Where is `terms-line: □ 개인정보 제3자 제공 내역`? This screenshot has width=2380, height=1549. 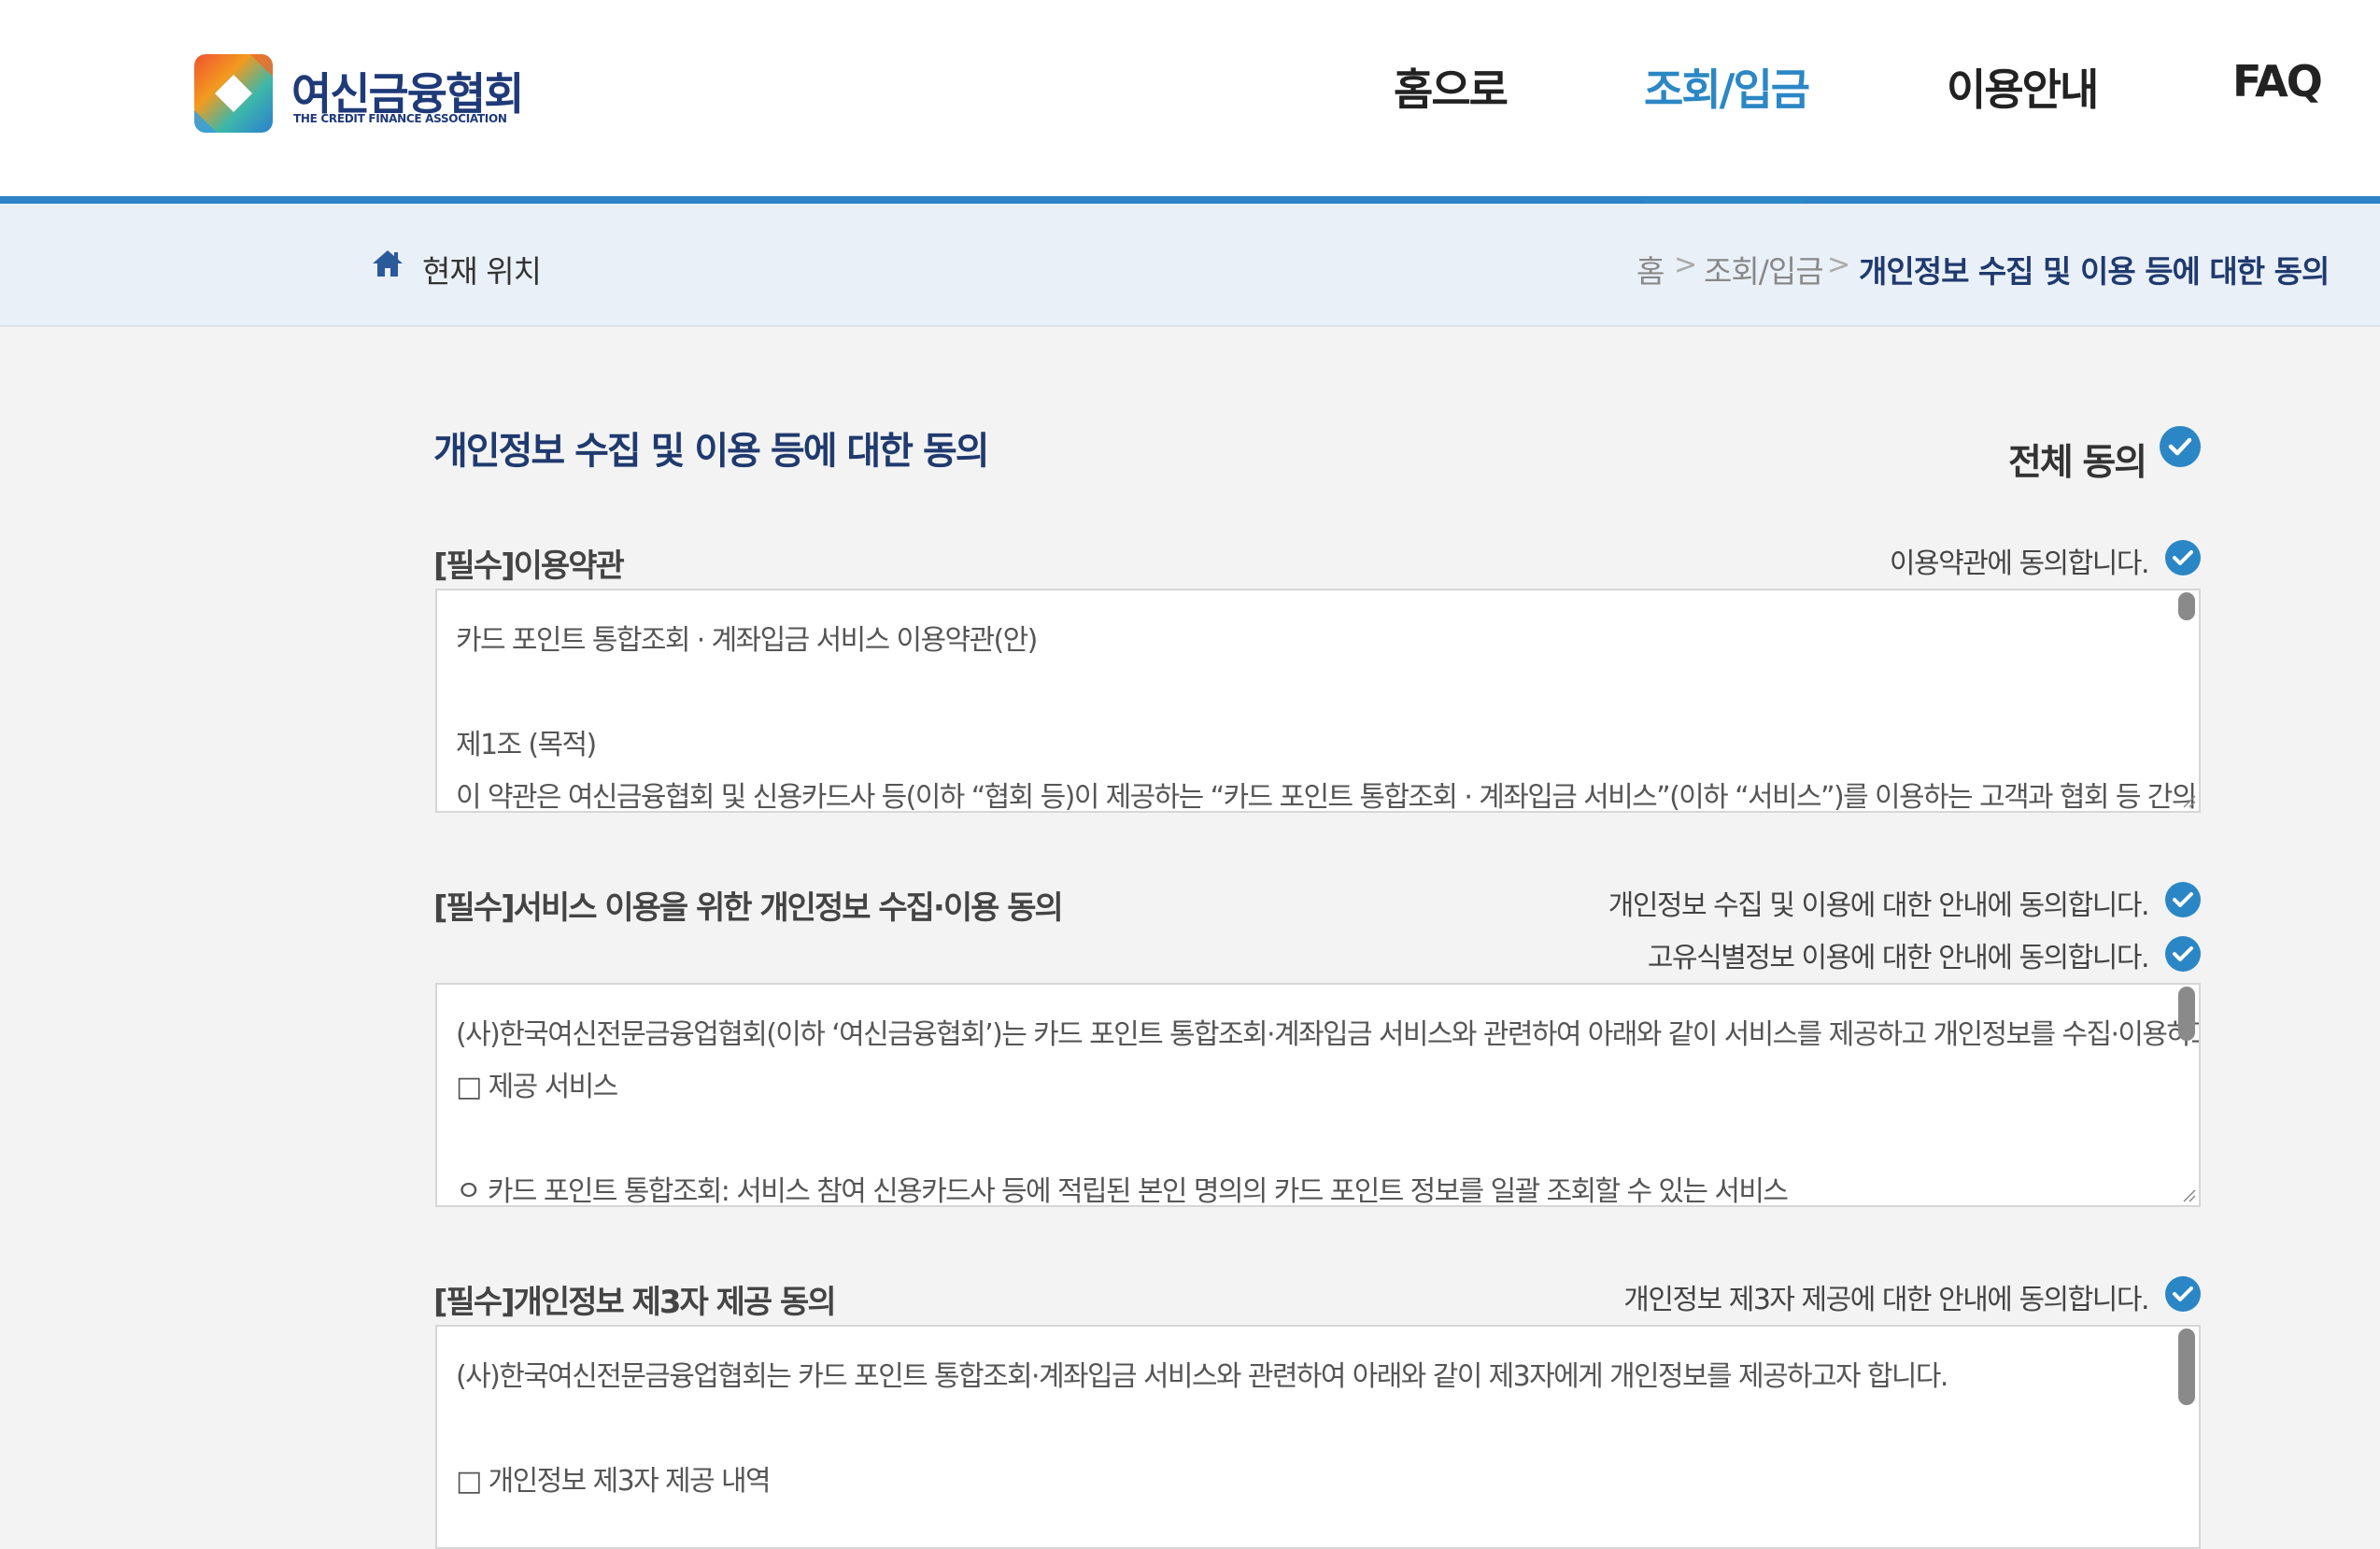 terms-line: □ 개인정보 제3자 제공 내역 is located at coordinates (614, 1481).